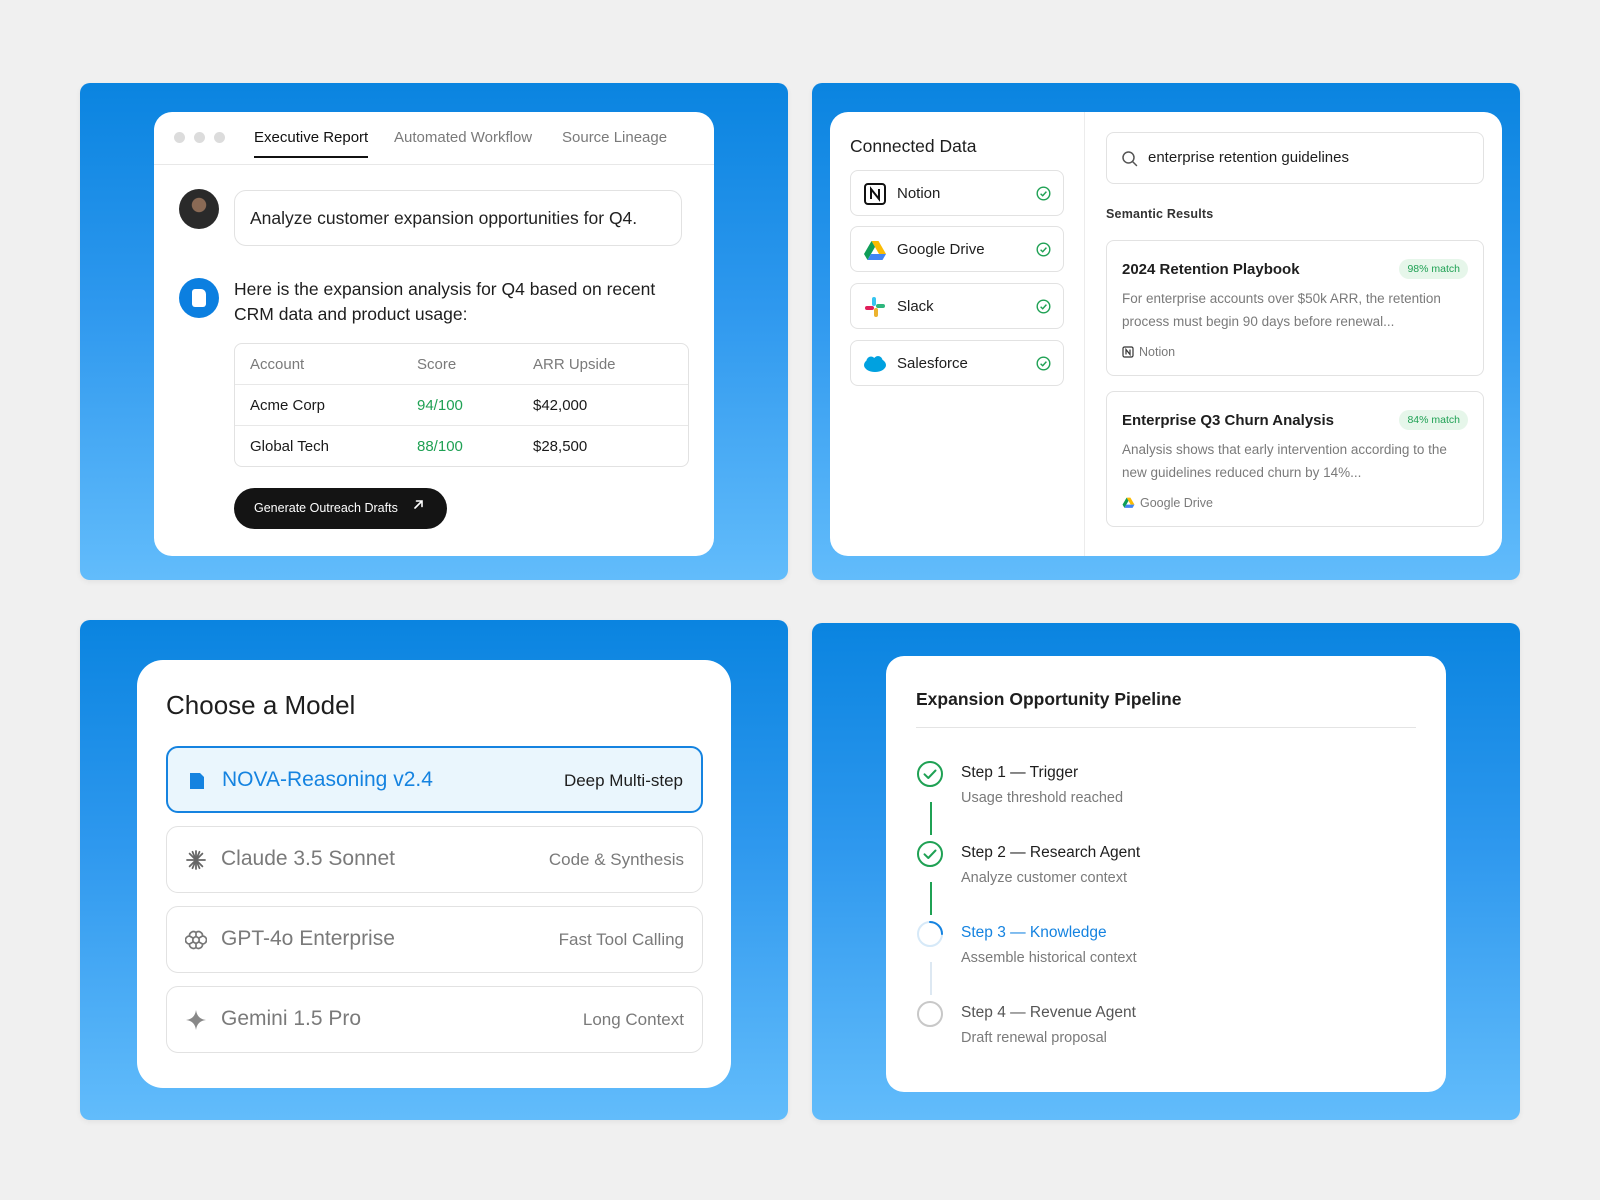 The height and width of the screenshot is (1200, 1600). Describe the element at coordinates (434, 779) in the screenshot. I see `model-option-nova: NOVA-Reasoning v2.4 Deep Multi-step` at that location.